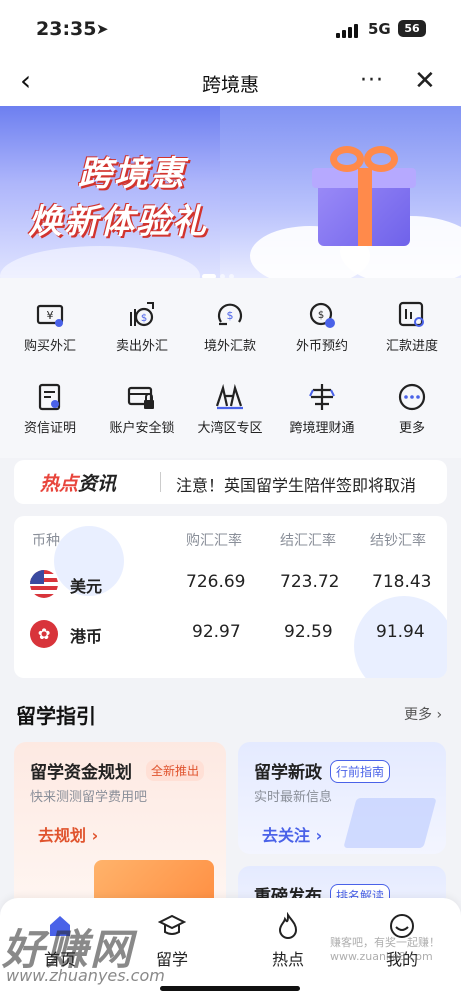 This screenshot has width=461, height=1000. I want to click on card-title: 留学新政, so click(288, 773).